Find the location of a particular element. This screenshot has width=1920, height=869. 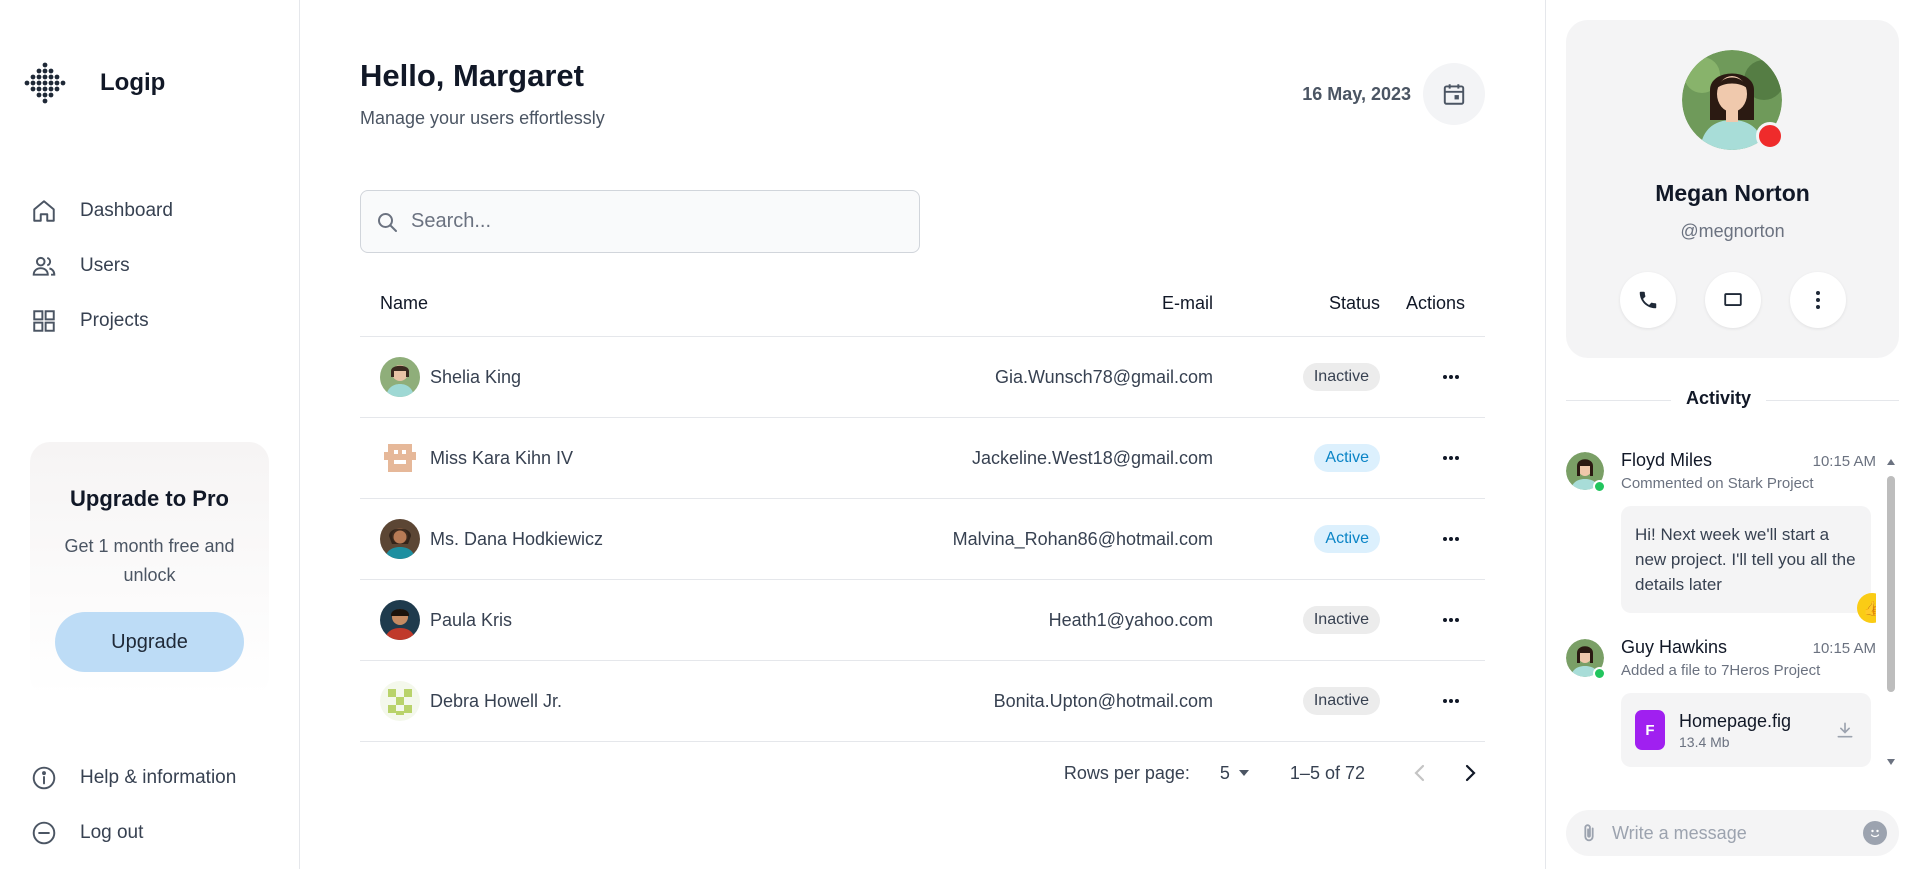

nav-label: Log out is located at coordinates (112, 832).